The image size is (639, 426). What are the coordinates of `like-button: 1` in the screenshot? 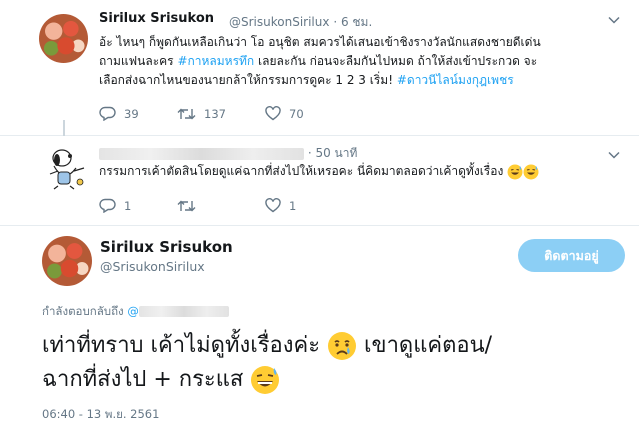 It's located at (305, 205).